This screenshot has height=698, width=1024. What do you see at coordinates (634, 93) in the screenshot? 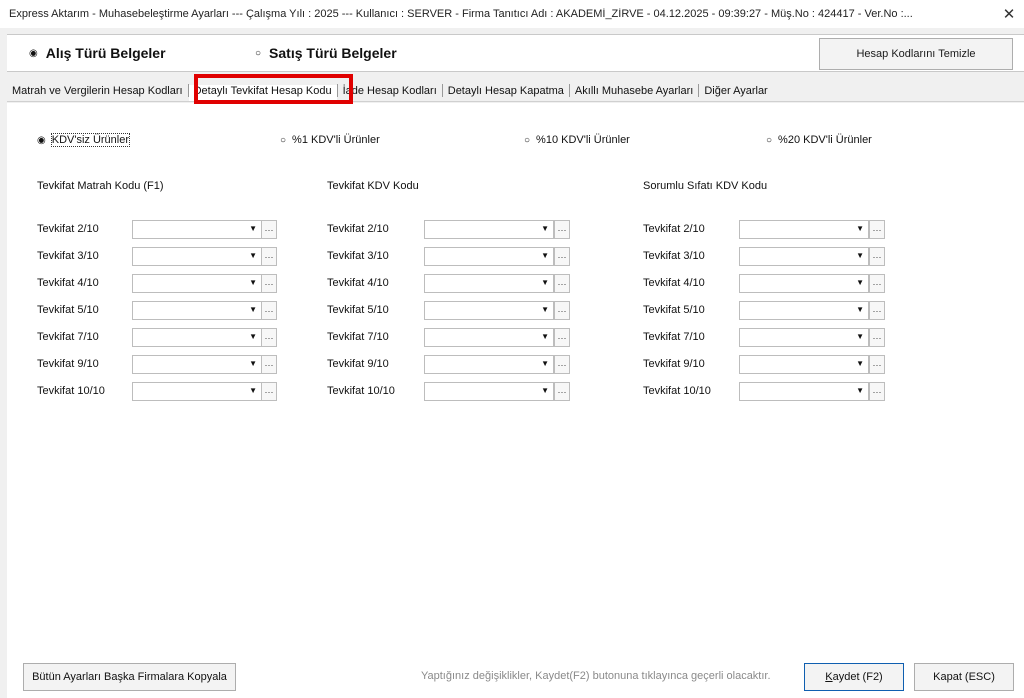
I see `tab-akilli-muhasebe: Akıllı Muhasebe Ayarları` at bounding box center [634, 93].